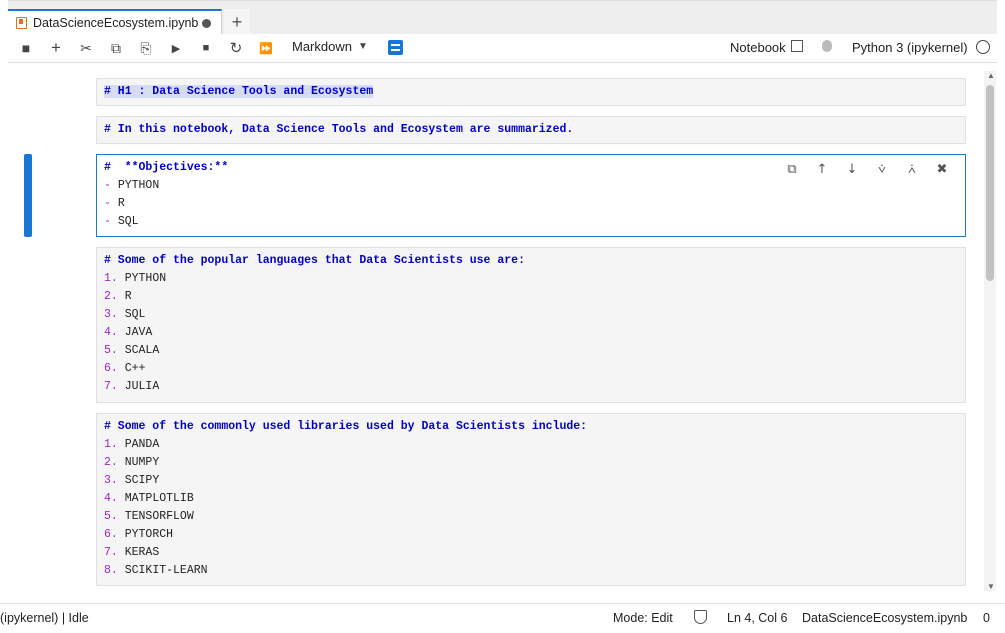 The image size is (1005, 633). I want to click on list-item: 8. SCIKIT-LEARN, so click(531, 571).